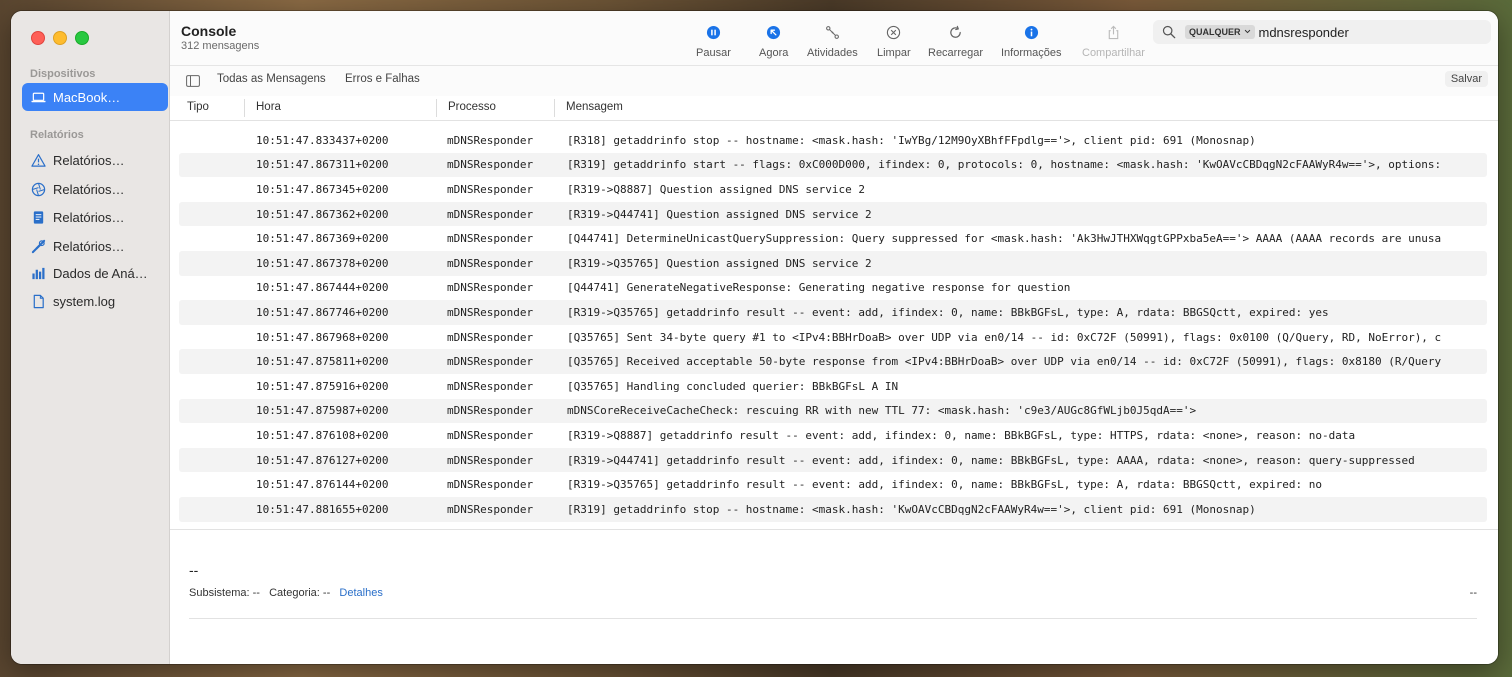 This screenshot has width=1512, height=677. Describe the element at coordinates (38, 301) in the screenshot. I see `file-icon` at that location.